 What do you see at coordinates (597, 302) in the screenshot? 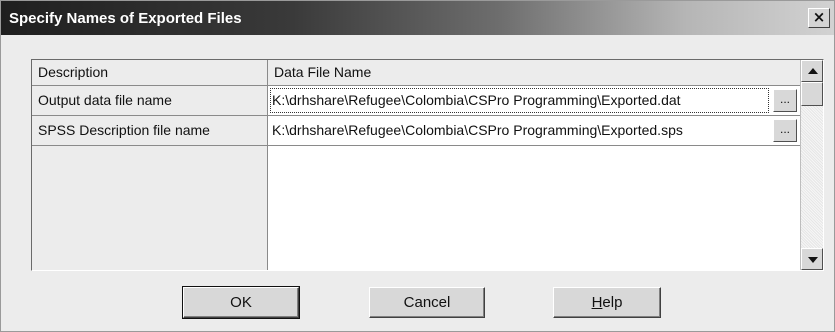
I see `help-hotkey: H` at bounding box center [597, 302].